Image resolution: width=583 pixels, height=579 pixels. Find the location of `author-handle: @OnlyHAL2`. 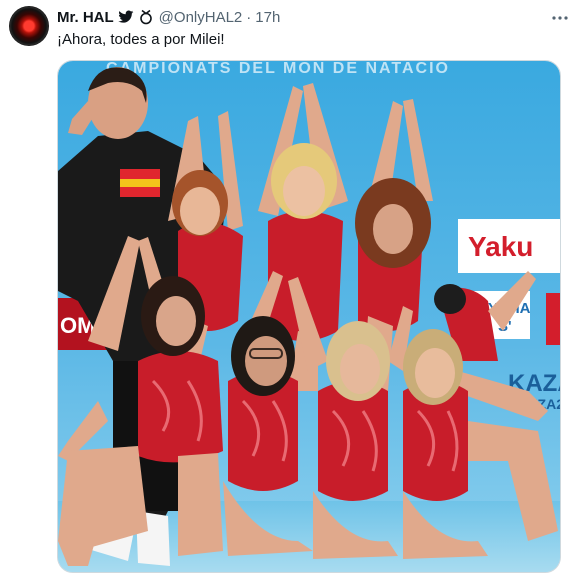

author-handle: @OnlyHAL2 is located at coordinates (201, 17).